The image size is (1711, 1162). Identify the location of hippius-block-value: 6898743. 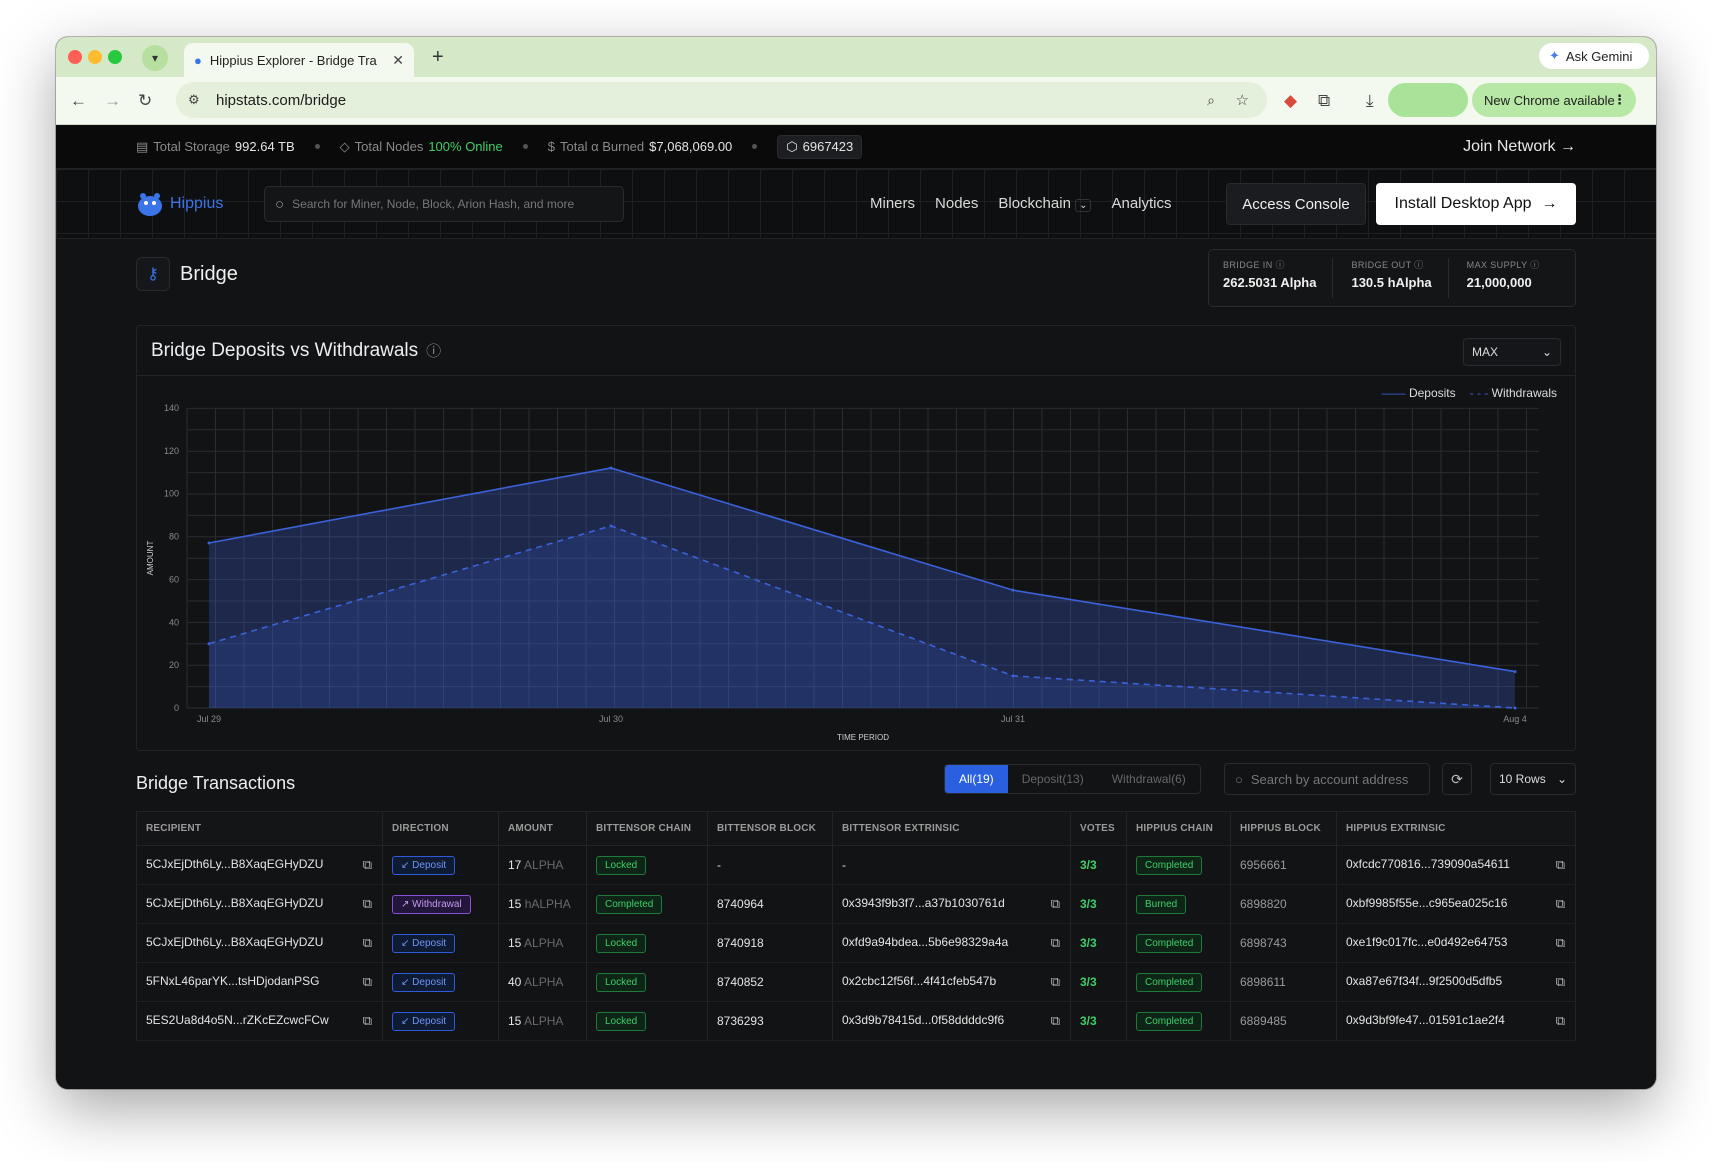
(1263, 943).